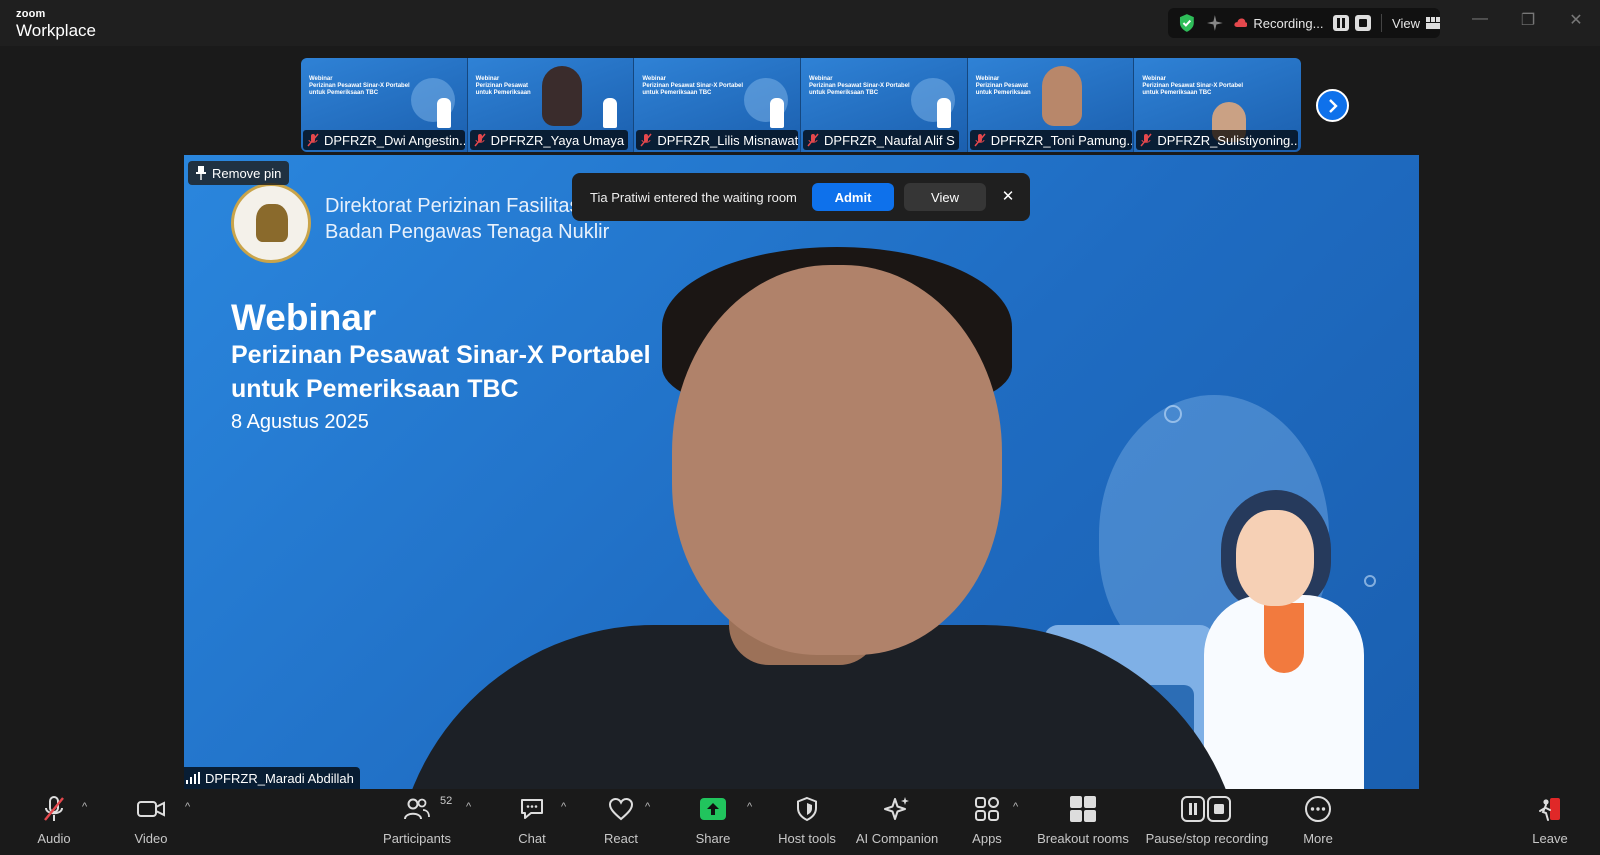 The image size is (1600, 855). I want to click on close-icon: ✕, so click(1576, 20).